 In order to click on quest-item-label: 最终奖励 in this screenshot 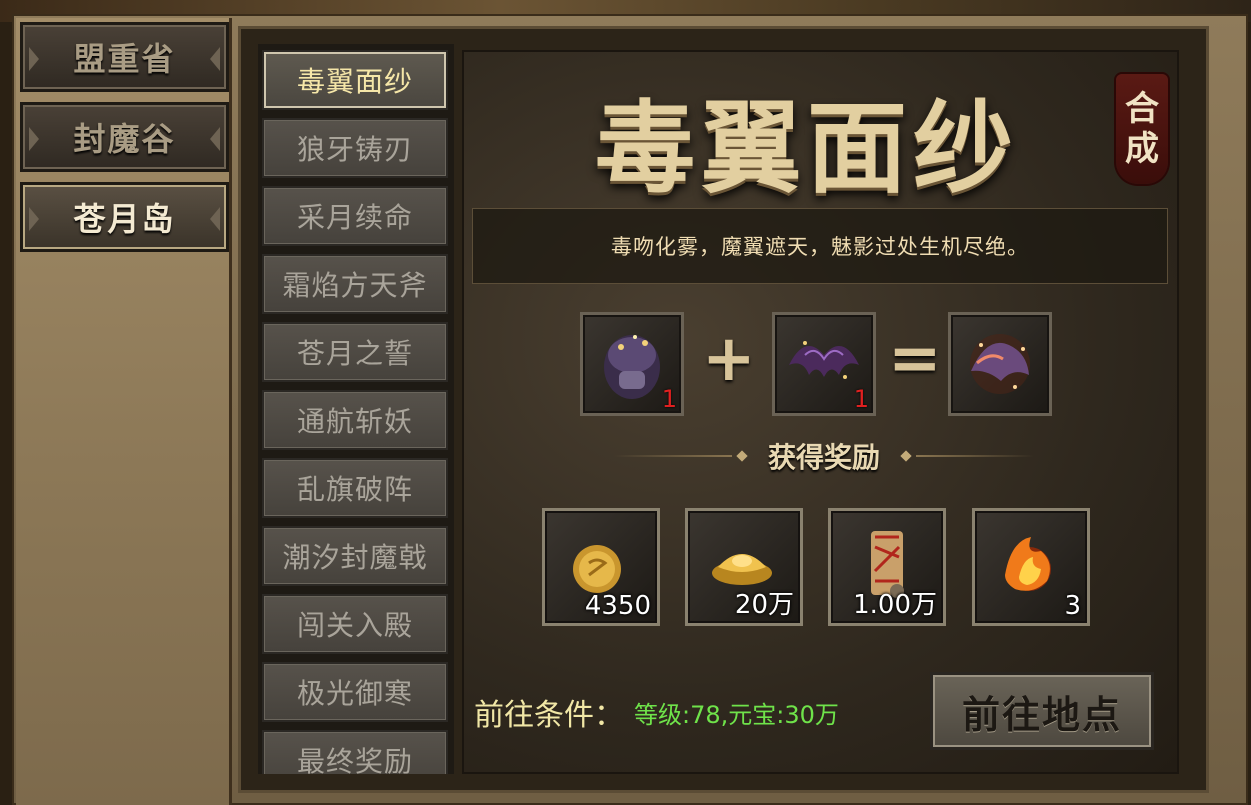, I will do `click(354, 759)`.